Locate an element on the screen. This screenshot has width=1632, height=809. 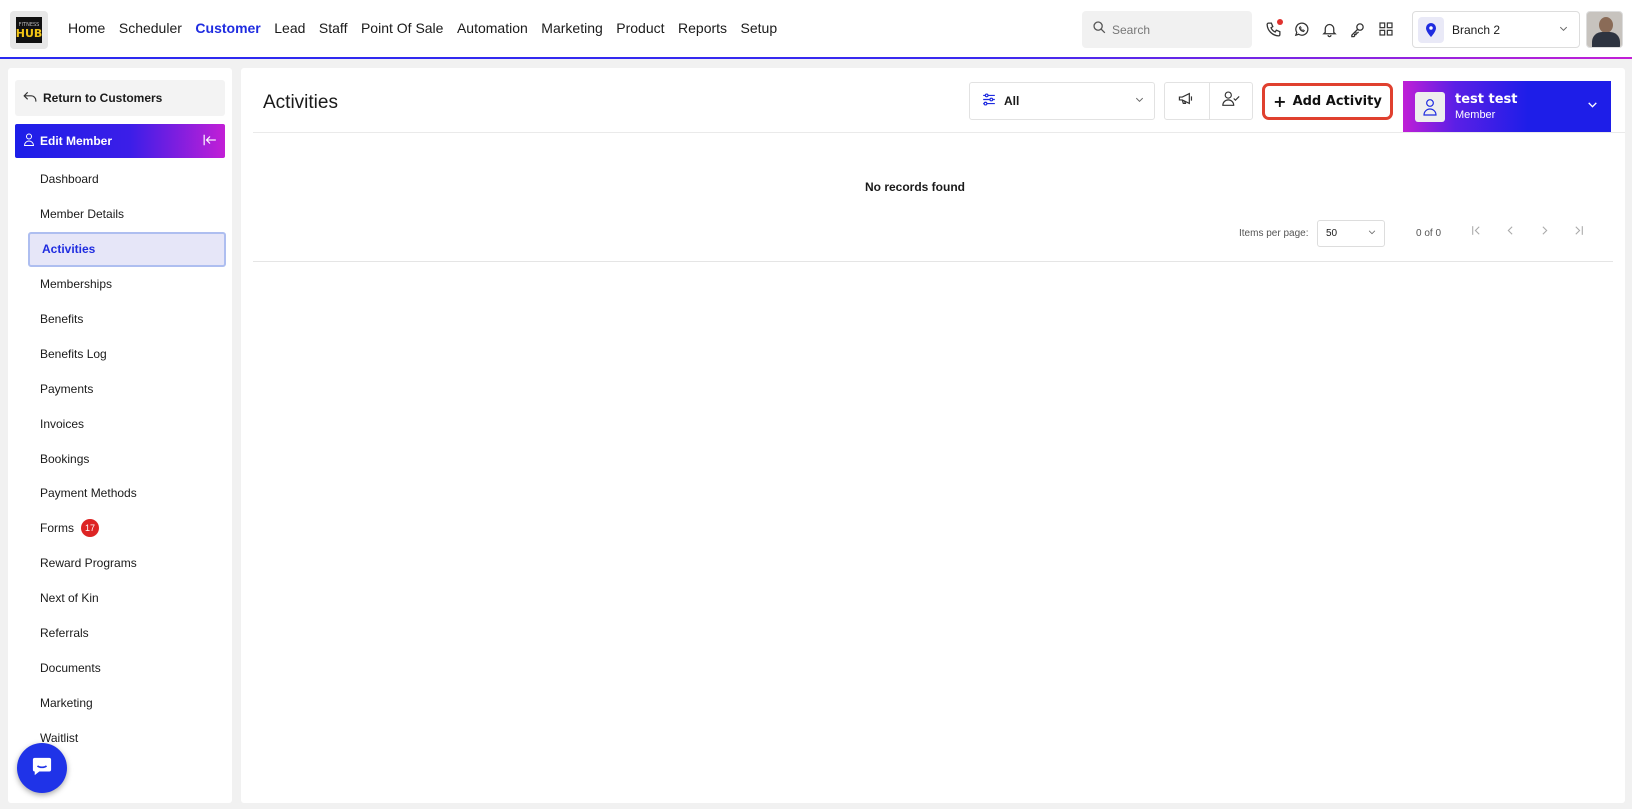
previous-page-button is located at coordinates (1510, 233).